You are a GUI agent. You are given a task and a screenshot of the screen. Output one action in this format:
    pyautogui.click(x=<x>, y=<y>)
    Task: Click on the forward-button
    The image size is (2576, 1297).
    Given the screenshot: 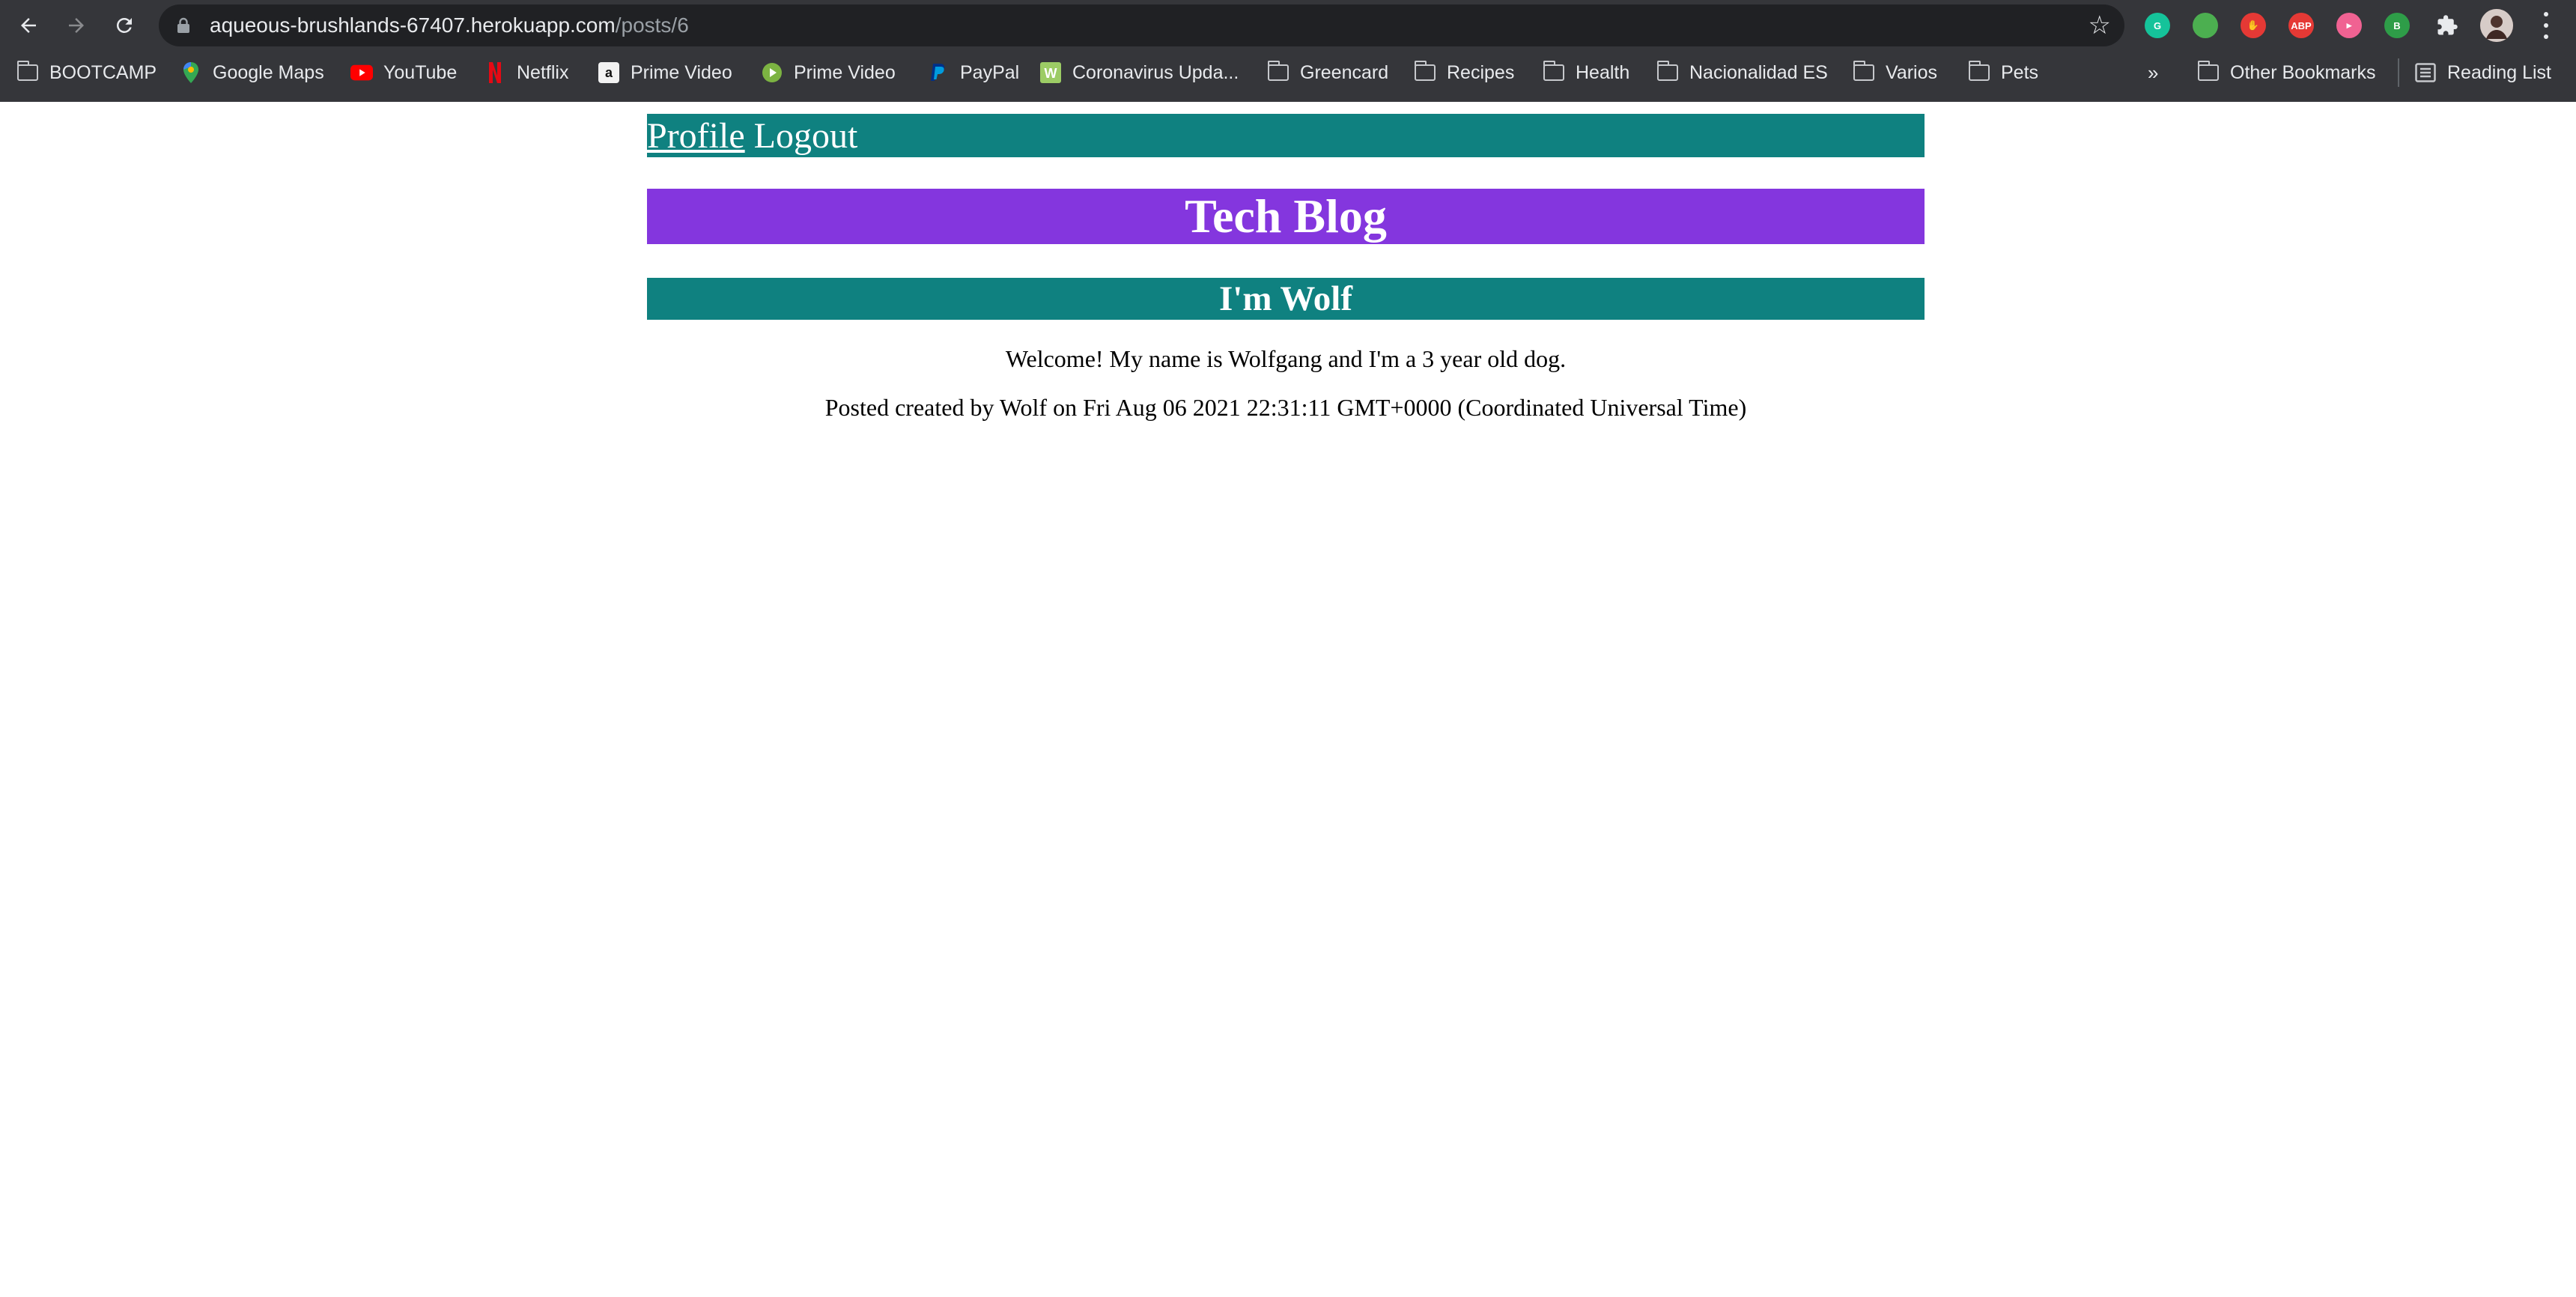 What is the action you would take?
    pyautogui.click(x=76, y=25)
    